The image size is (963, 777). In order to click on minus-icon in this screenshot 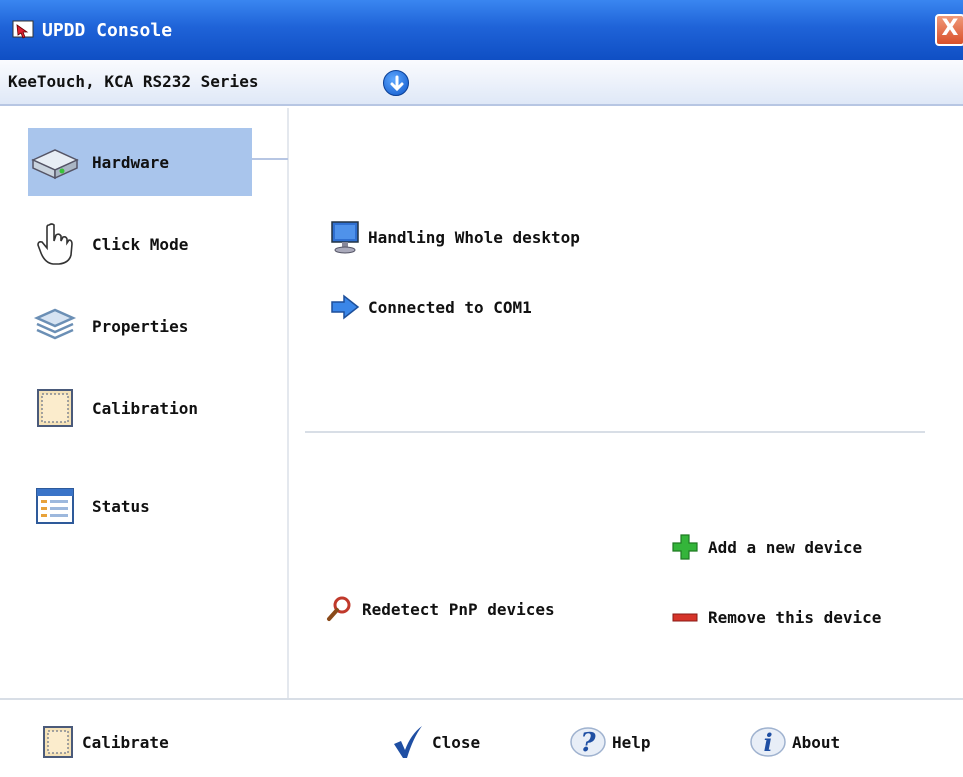, I will do `click(685, 617)`.